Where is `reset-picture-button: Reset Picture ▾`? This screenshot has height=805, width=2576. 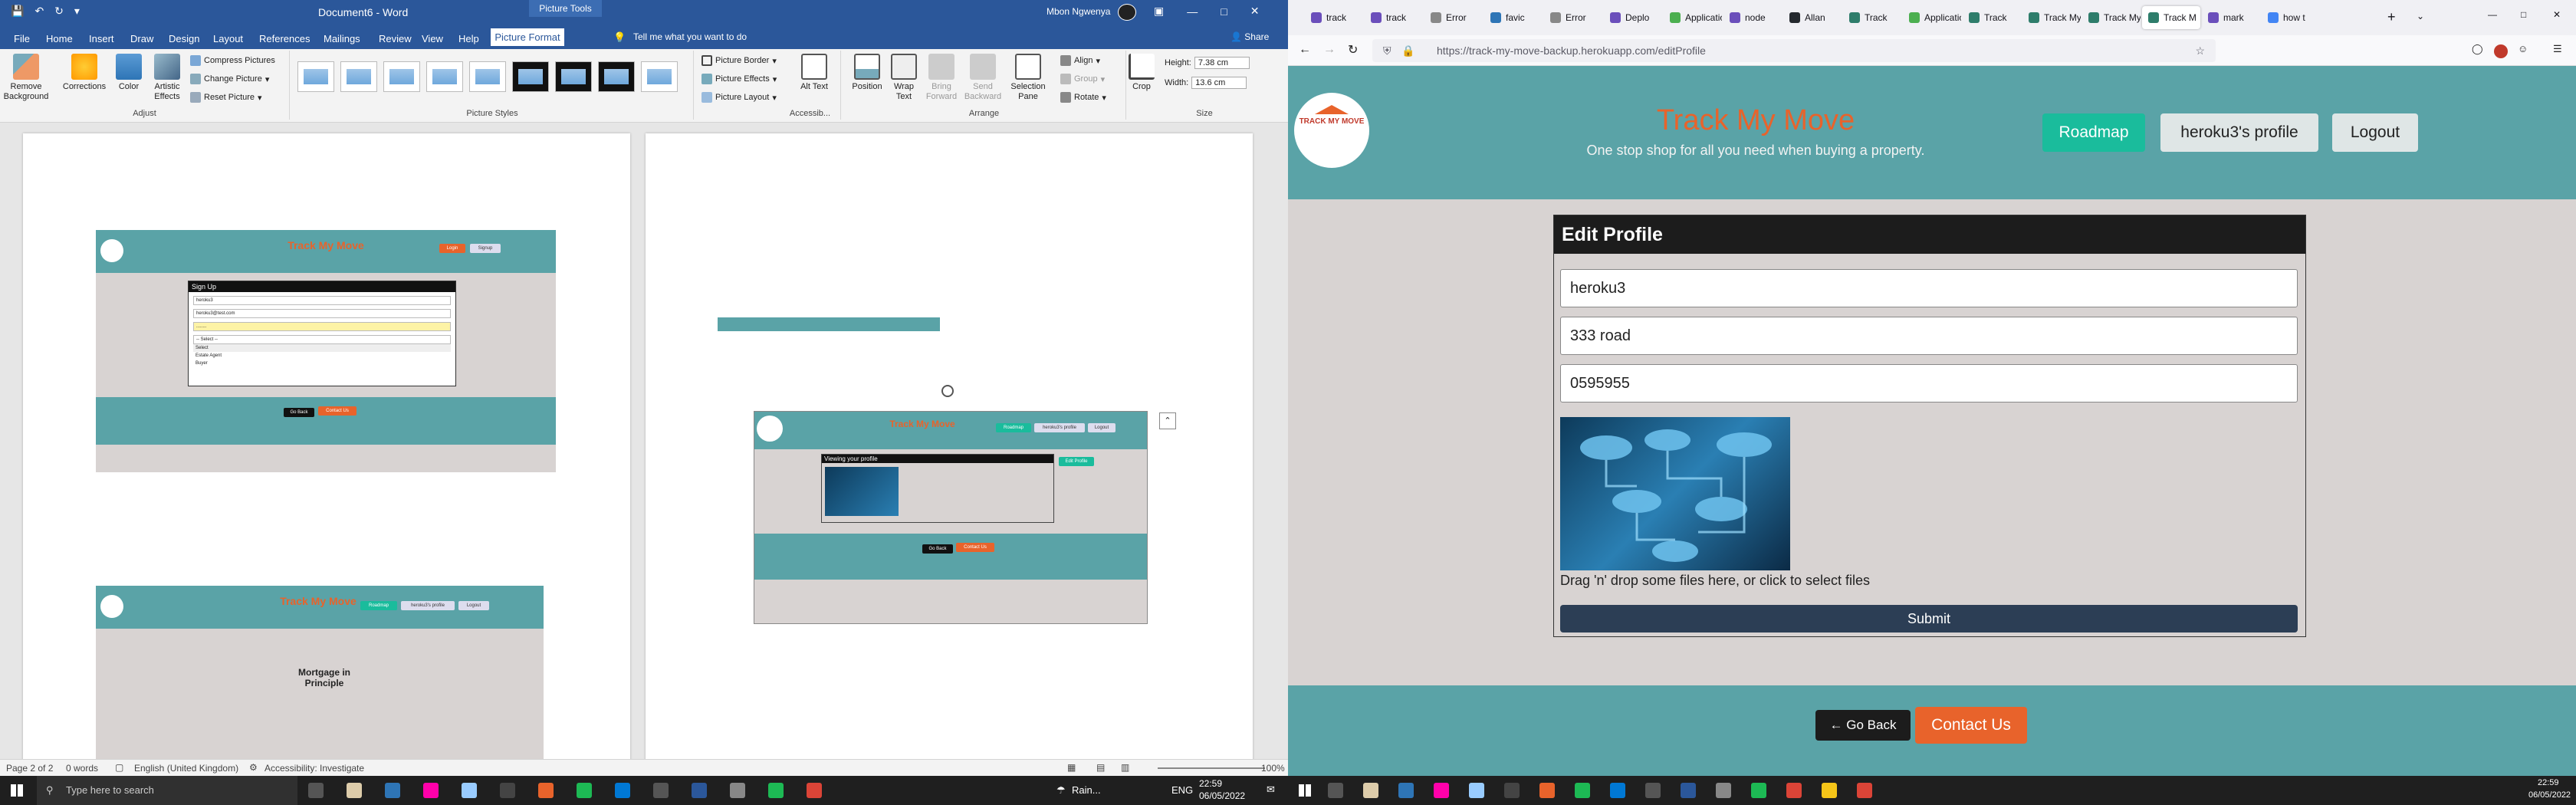 reset-picture-button: Reset Picture ▾ is located at coordinates (226, 98).